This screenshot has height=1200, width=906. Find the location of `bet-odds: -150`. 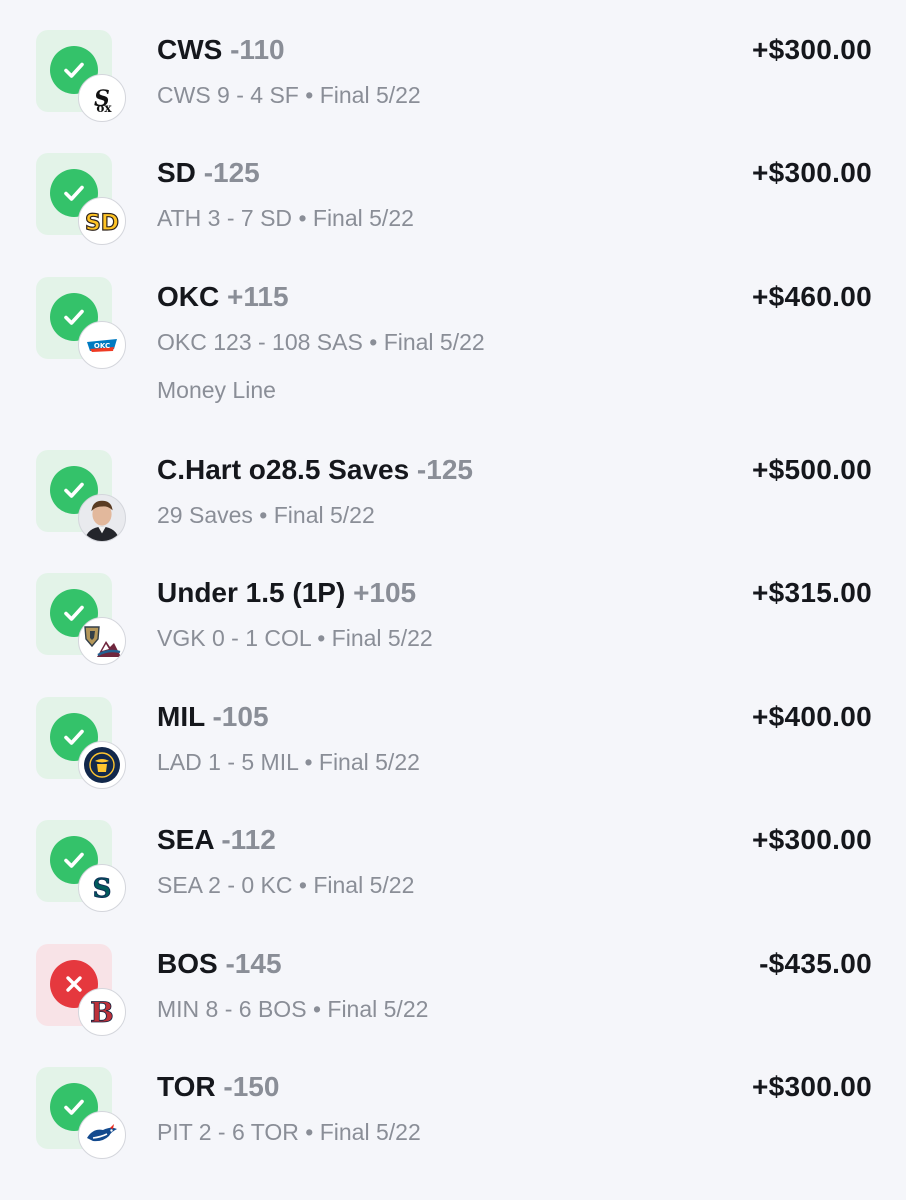

bet-odds: -150 is located at coordinates (251, 1086).